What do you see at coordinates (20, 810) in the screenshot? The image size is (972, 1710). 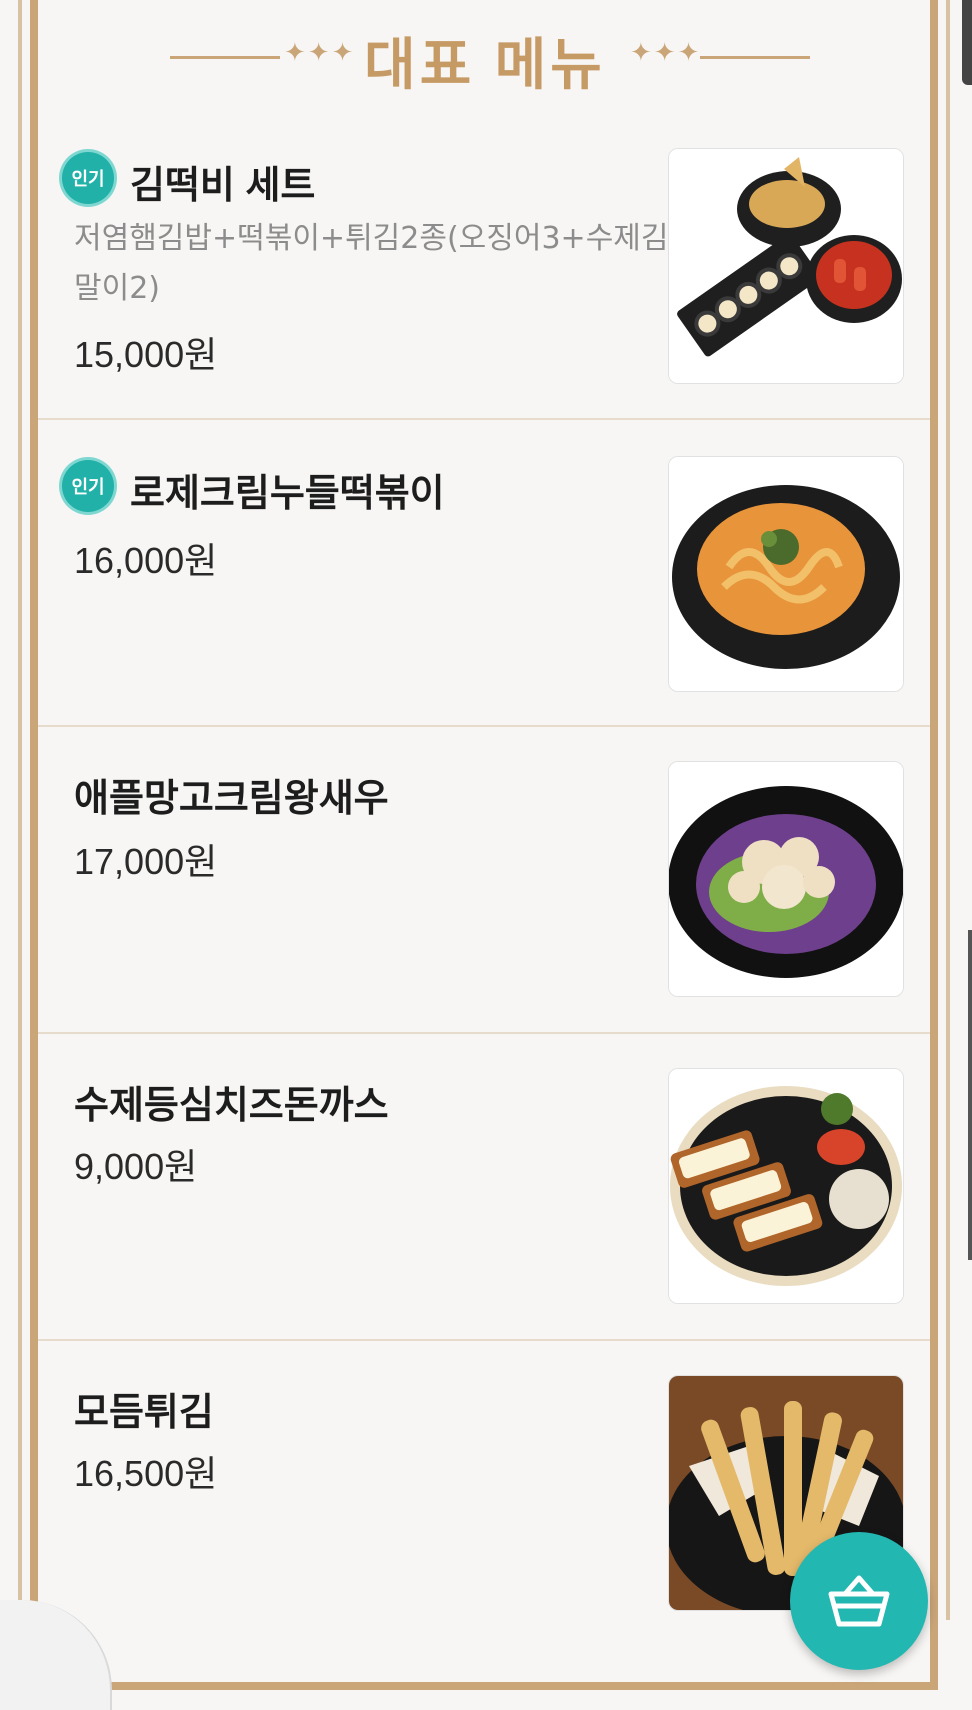 I see `frame-border-left-outer` at bounding box center [20, 810].